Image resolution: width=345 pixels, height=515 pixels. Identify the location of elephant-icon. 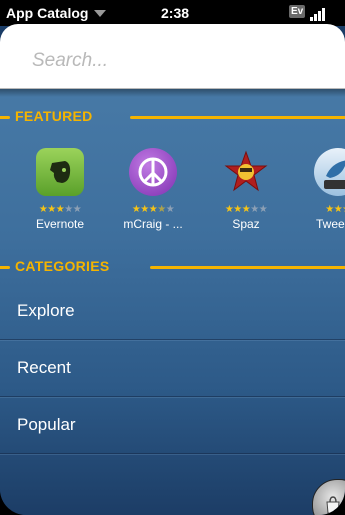
(60, 172).